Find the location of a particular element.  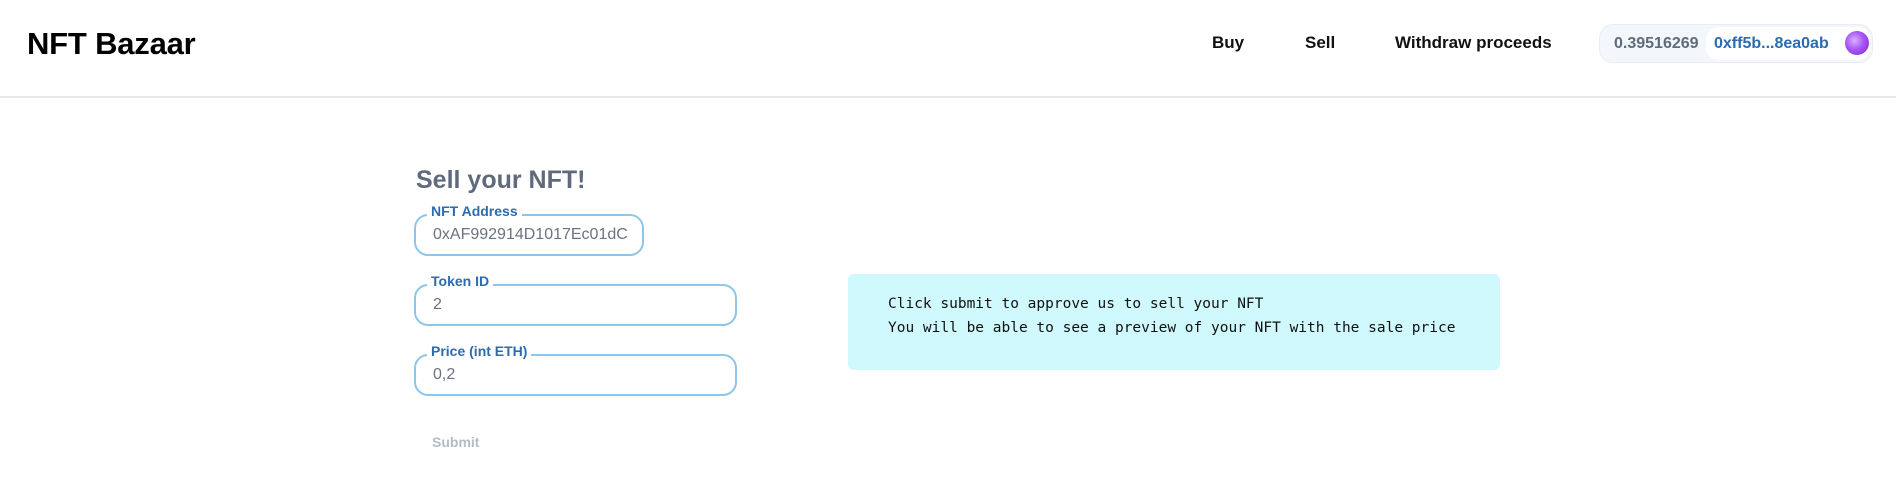

token-id-input: Token ID 2 is located at coordinates (575, 299).